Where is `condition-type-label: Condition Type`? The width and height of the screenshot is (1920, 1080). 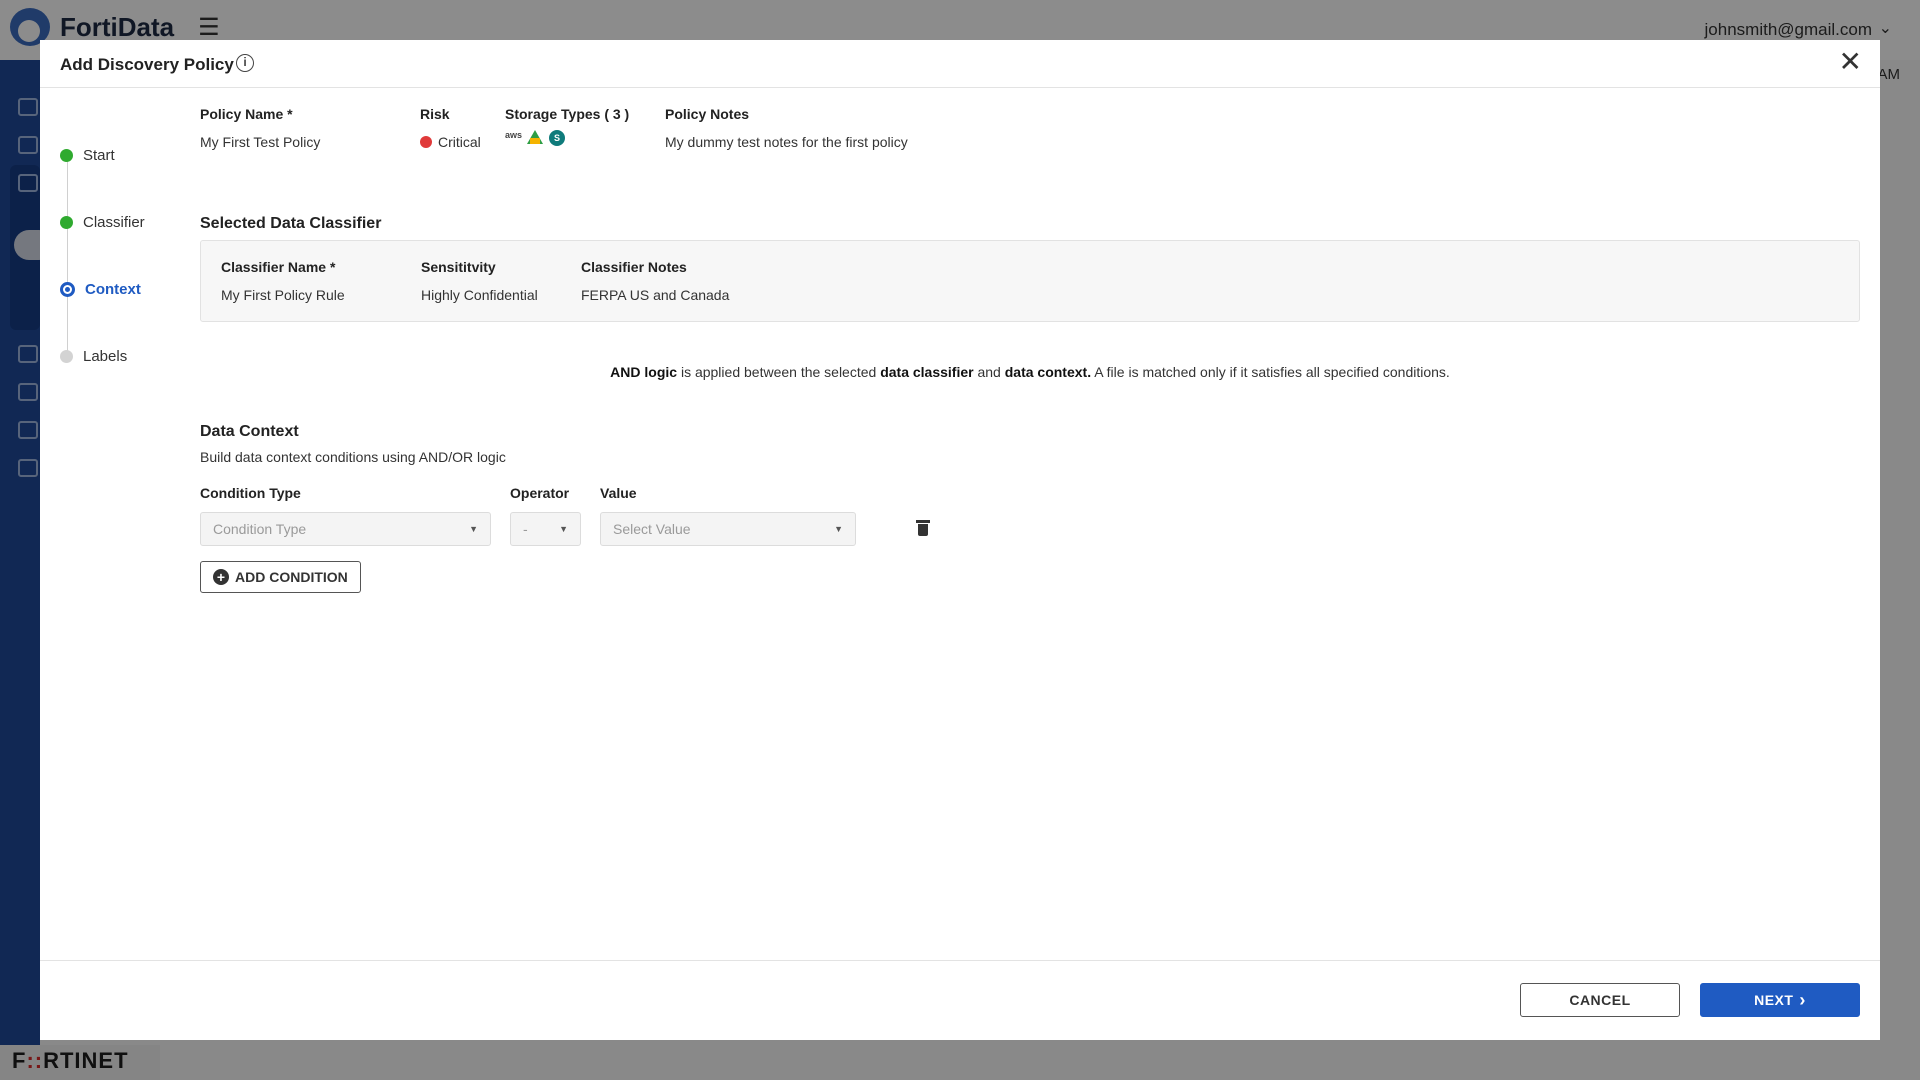 condition-type-label: Condition Type is located at coordinates (250, 493).